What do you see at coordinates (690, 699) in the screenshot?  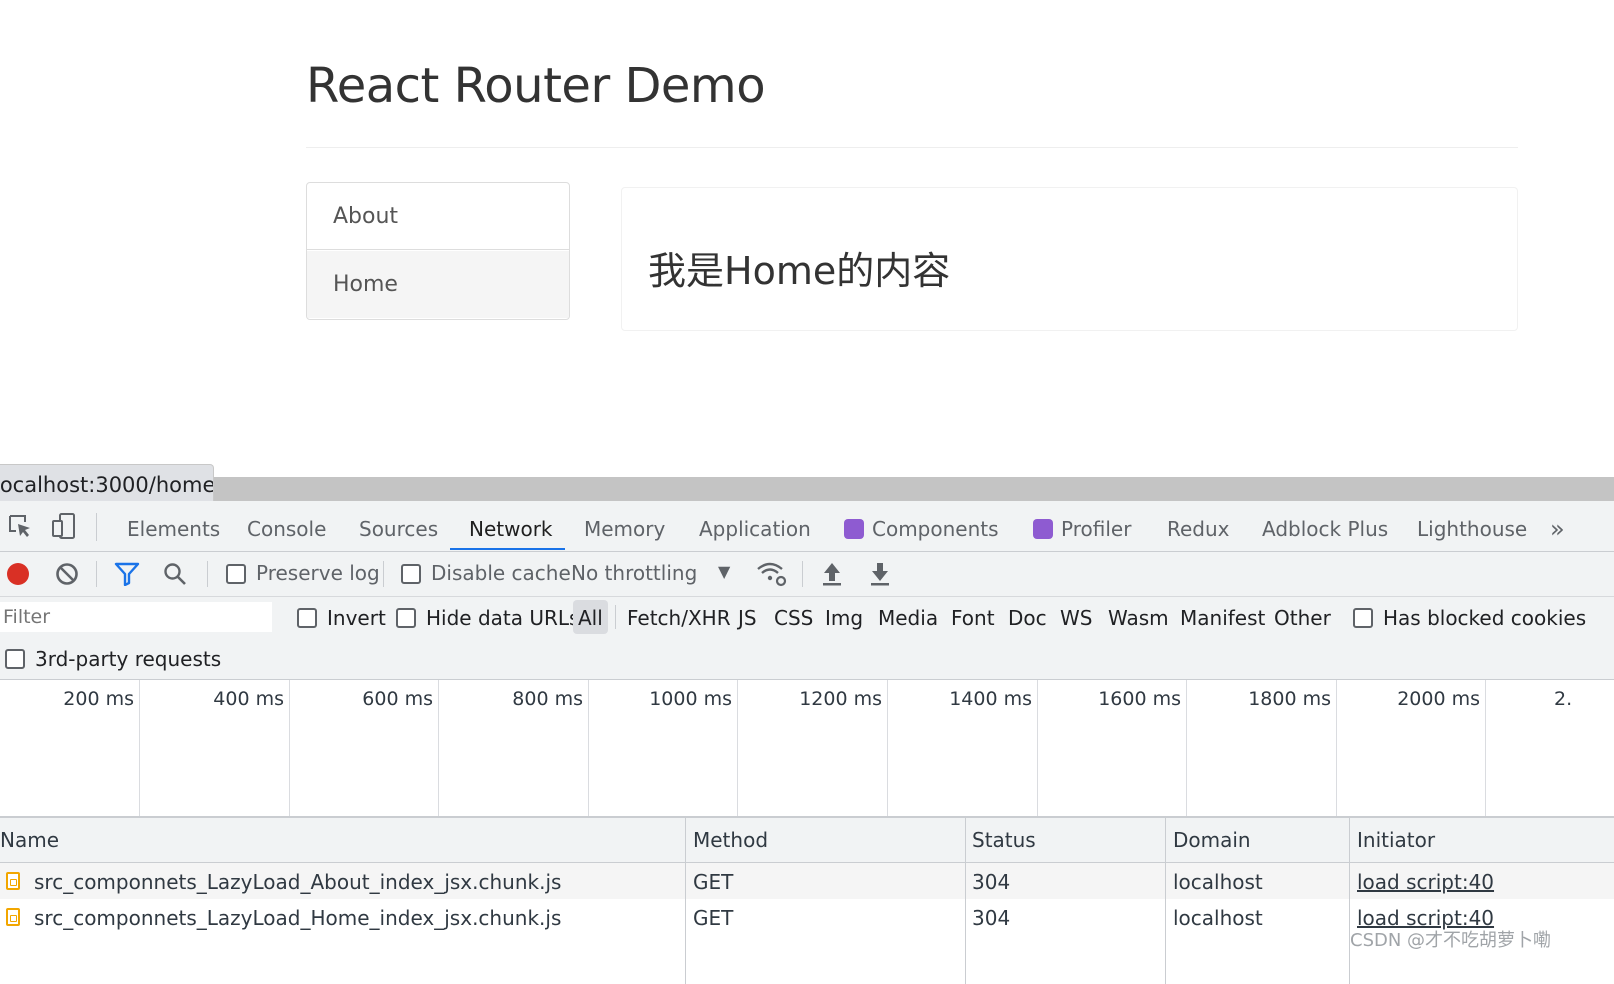 I see `timeline-tick-label: 1000 ms` at bounding box center [690, 699].